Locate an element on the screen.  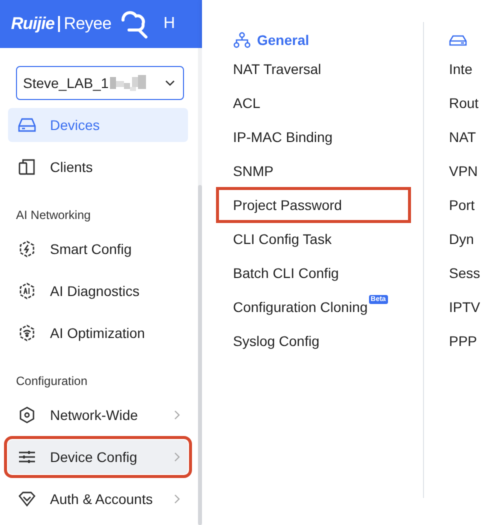
menu-item: PPP is located at coordinates (457, 341).